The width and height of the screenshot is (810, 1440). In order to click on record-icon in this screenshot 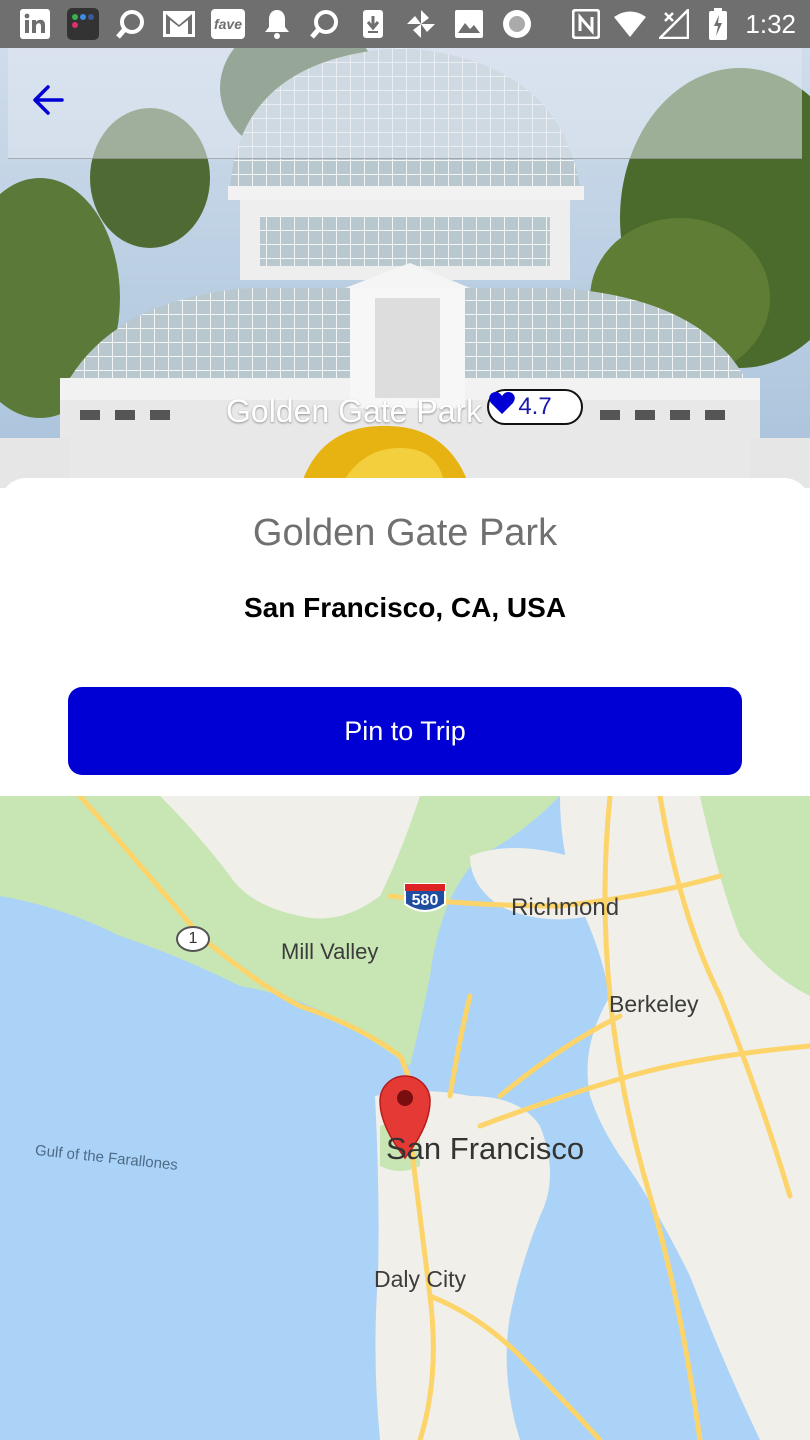, I will do `click(517, 24)`.